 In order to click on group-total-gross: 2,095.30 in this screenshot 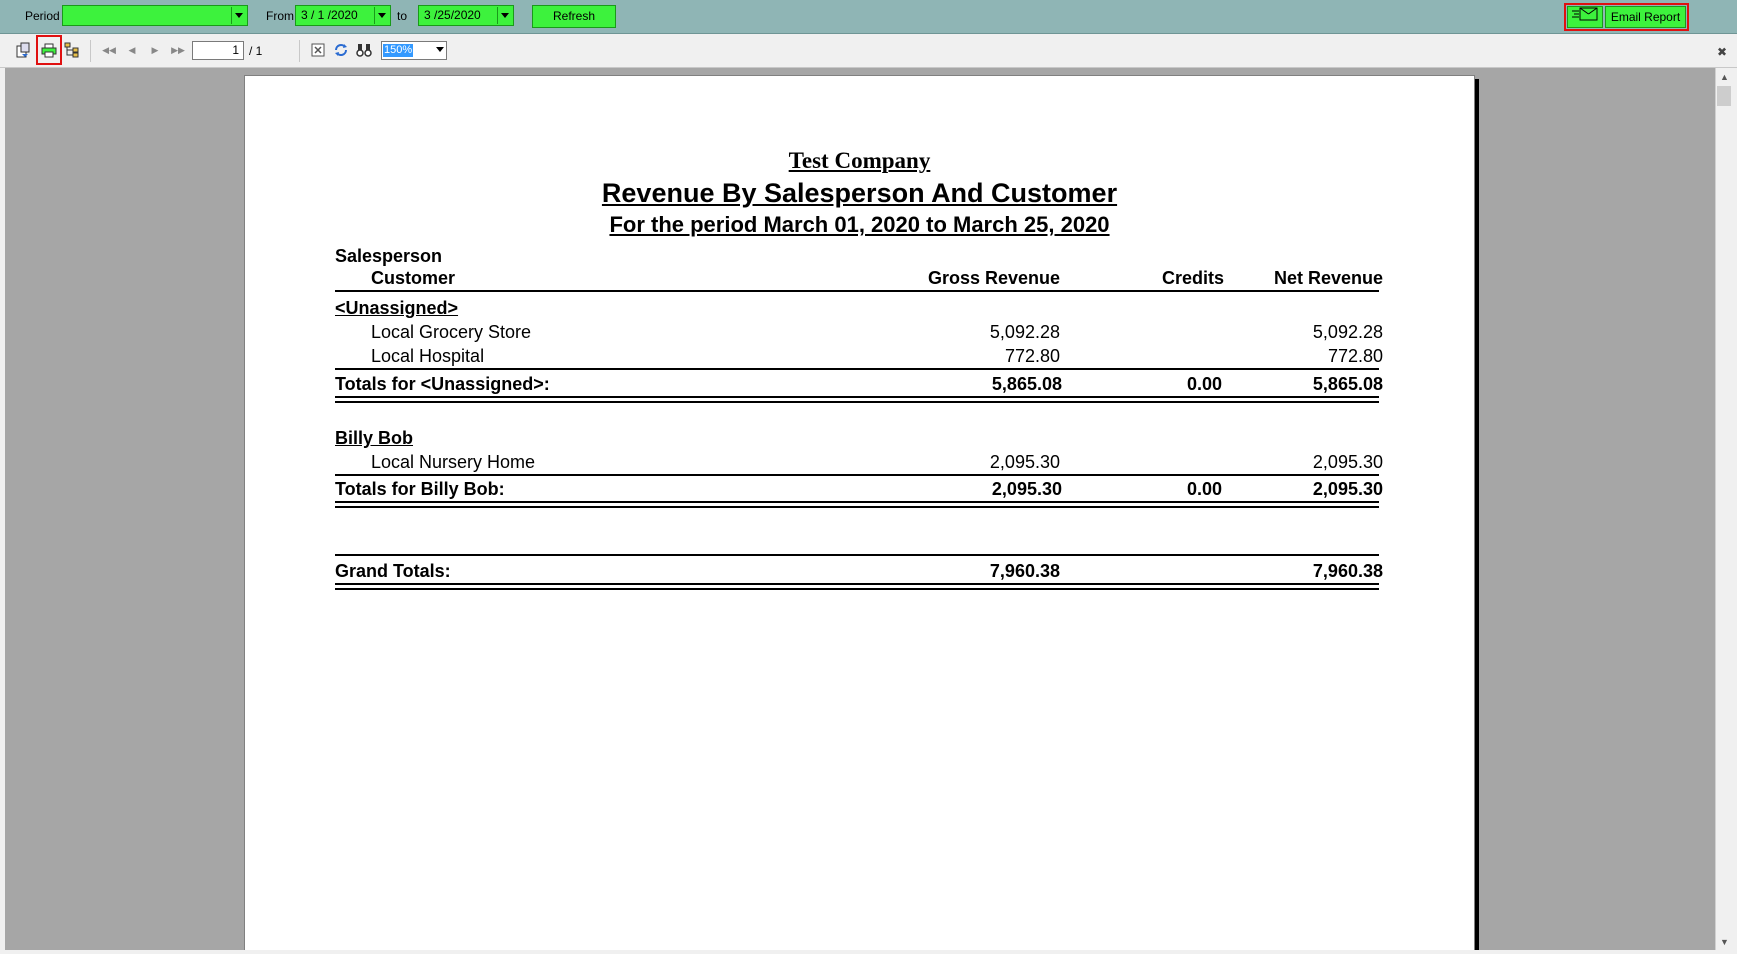, I will do `click(1026, 489)`.